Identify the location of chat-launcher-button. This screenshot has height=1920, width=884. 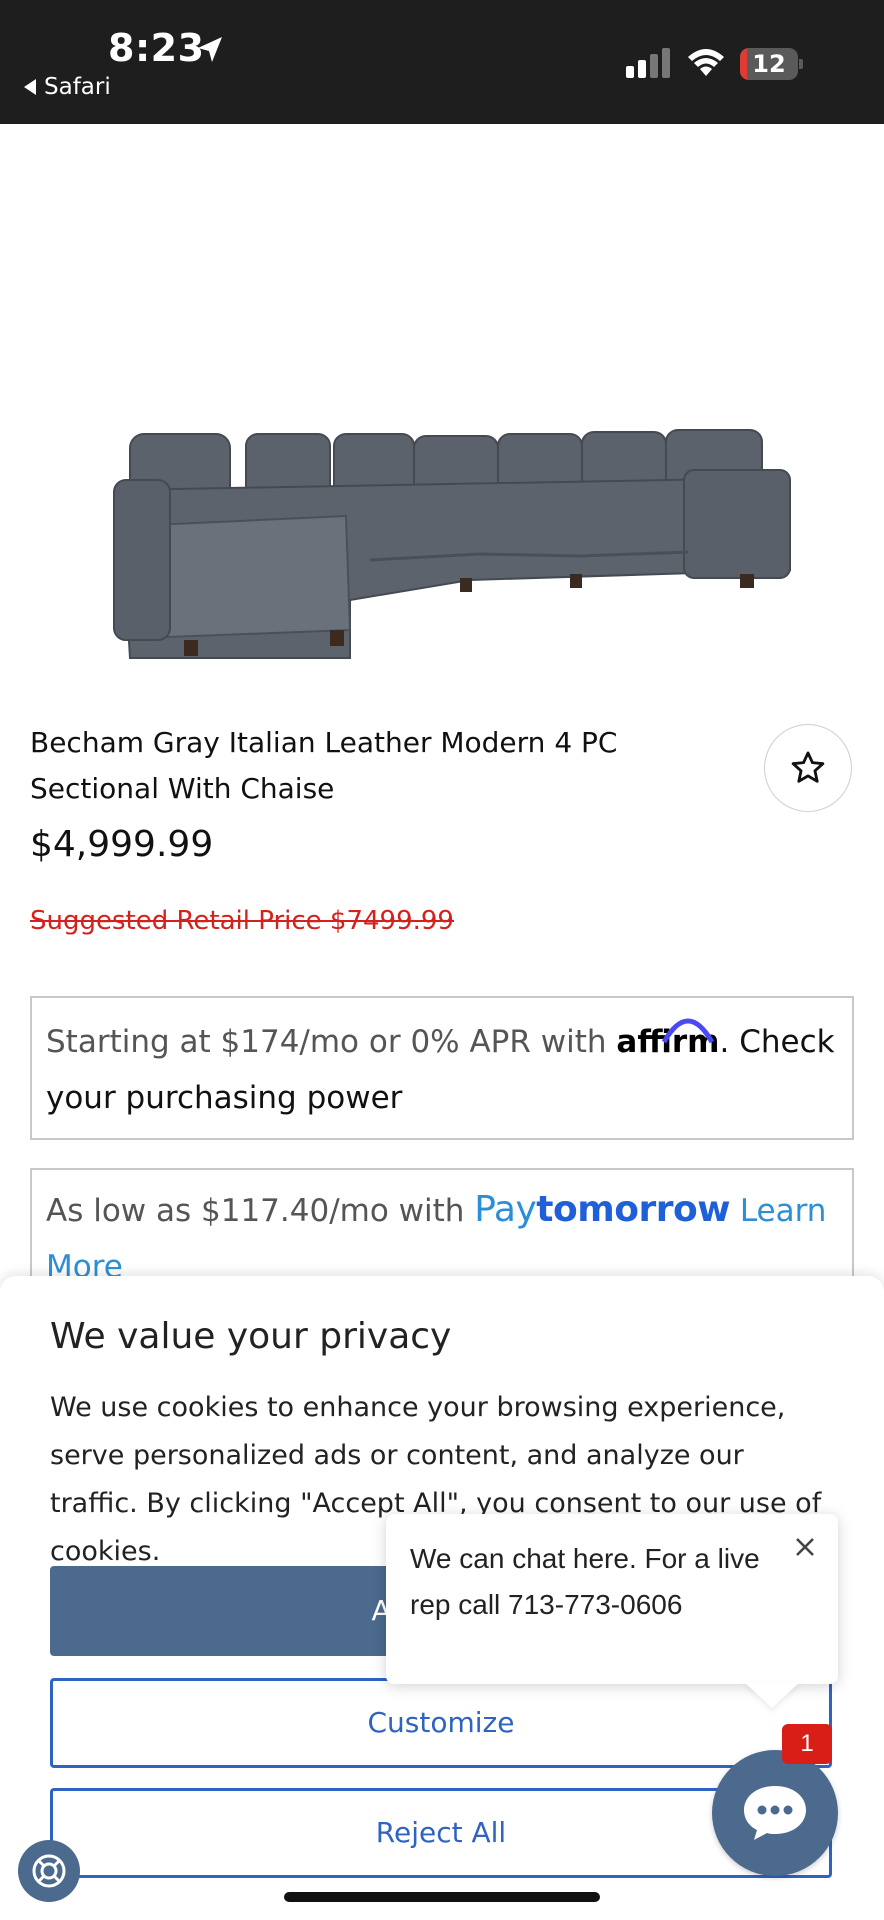
(775, 1813).